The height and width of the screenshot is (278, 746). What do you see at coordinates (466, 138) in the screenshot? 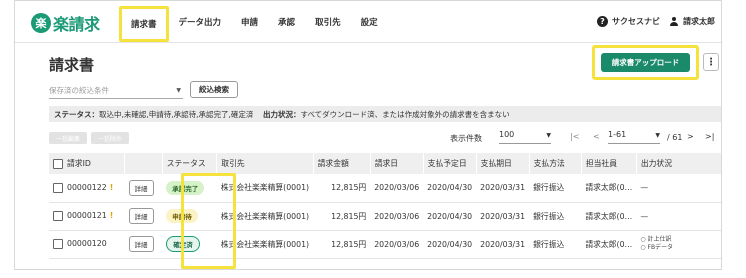
I see `display-count-label: 表示件数` at bounding box center [466, 138].